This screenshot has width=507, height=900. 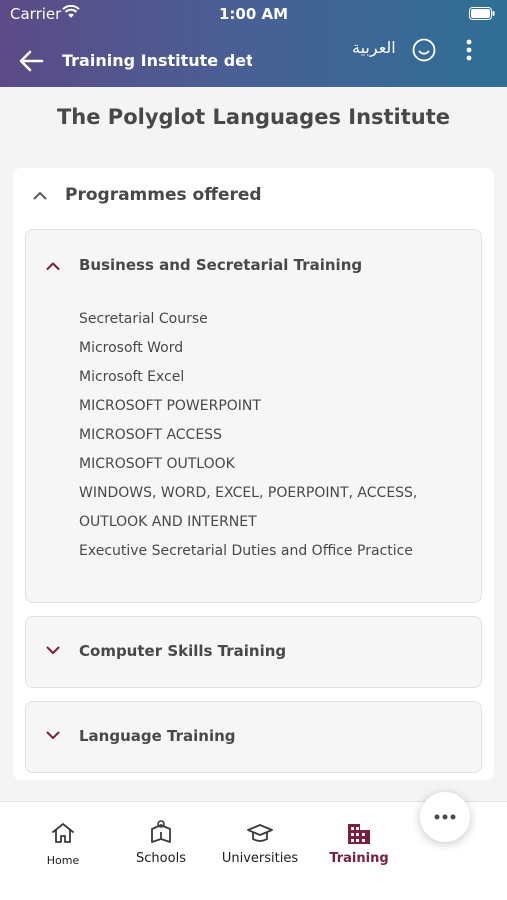 I want to click on nav-universities: Universities, so click(x=260, y=843).